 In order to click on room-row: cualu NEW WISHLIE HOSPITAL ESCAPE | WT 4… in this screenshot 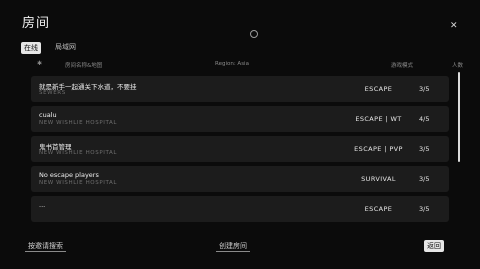, I will do `click(240, 119)`.